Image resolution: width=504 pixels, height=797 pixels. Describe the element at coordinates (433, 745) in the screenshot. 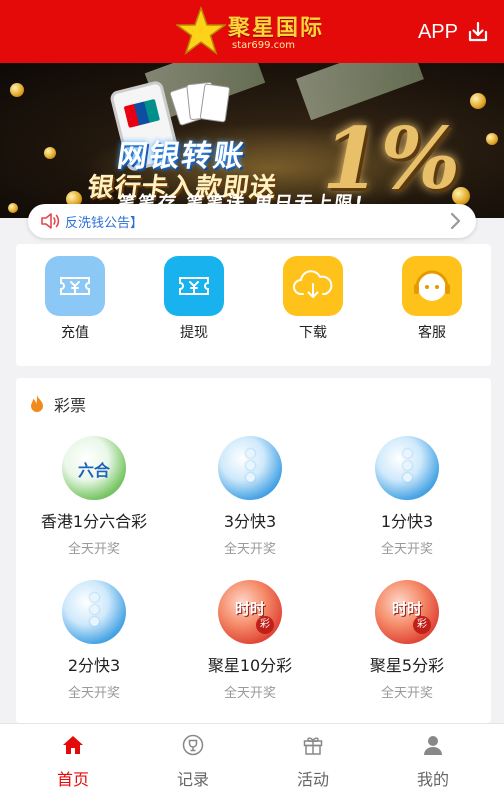

I see `user-icon` at that location.